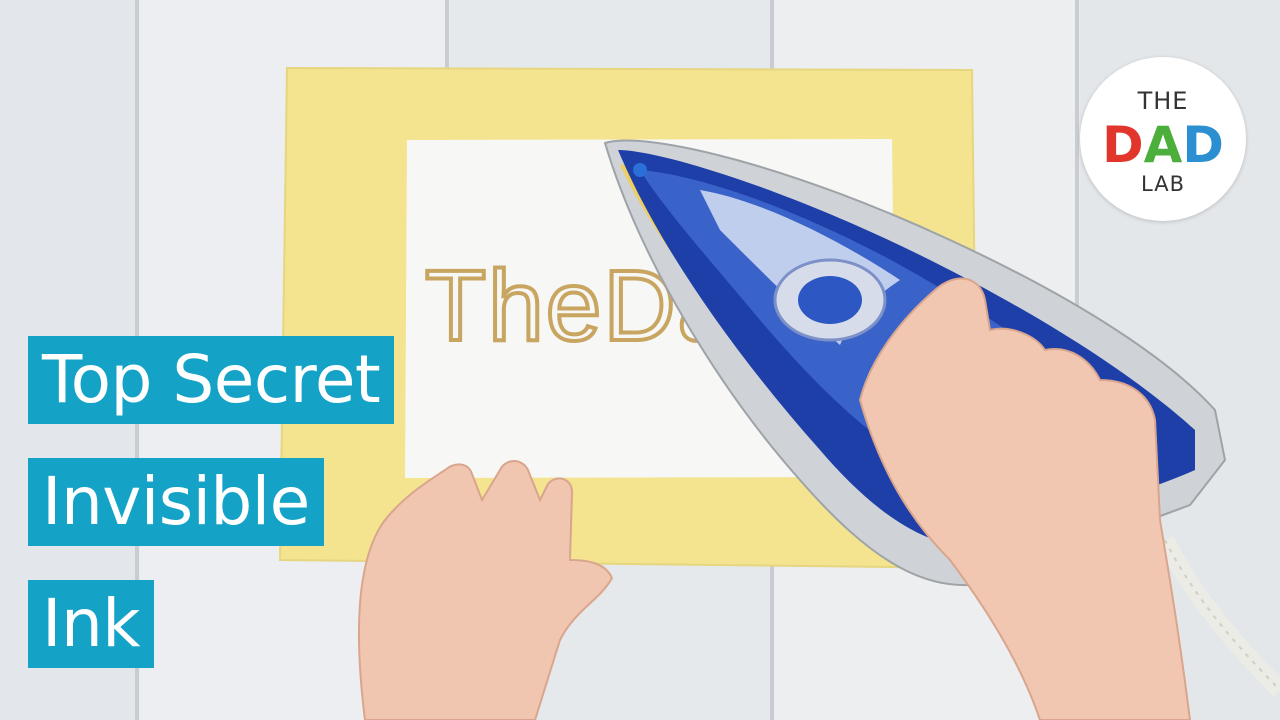 The width and height of the screenshot is (1280, 720). I want to click on logo-letter-d1: D, so click(1123, 145).